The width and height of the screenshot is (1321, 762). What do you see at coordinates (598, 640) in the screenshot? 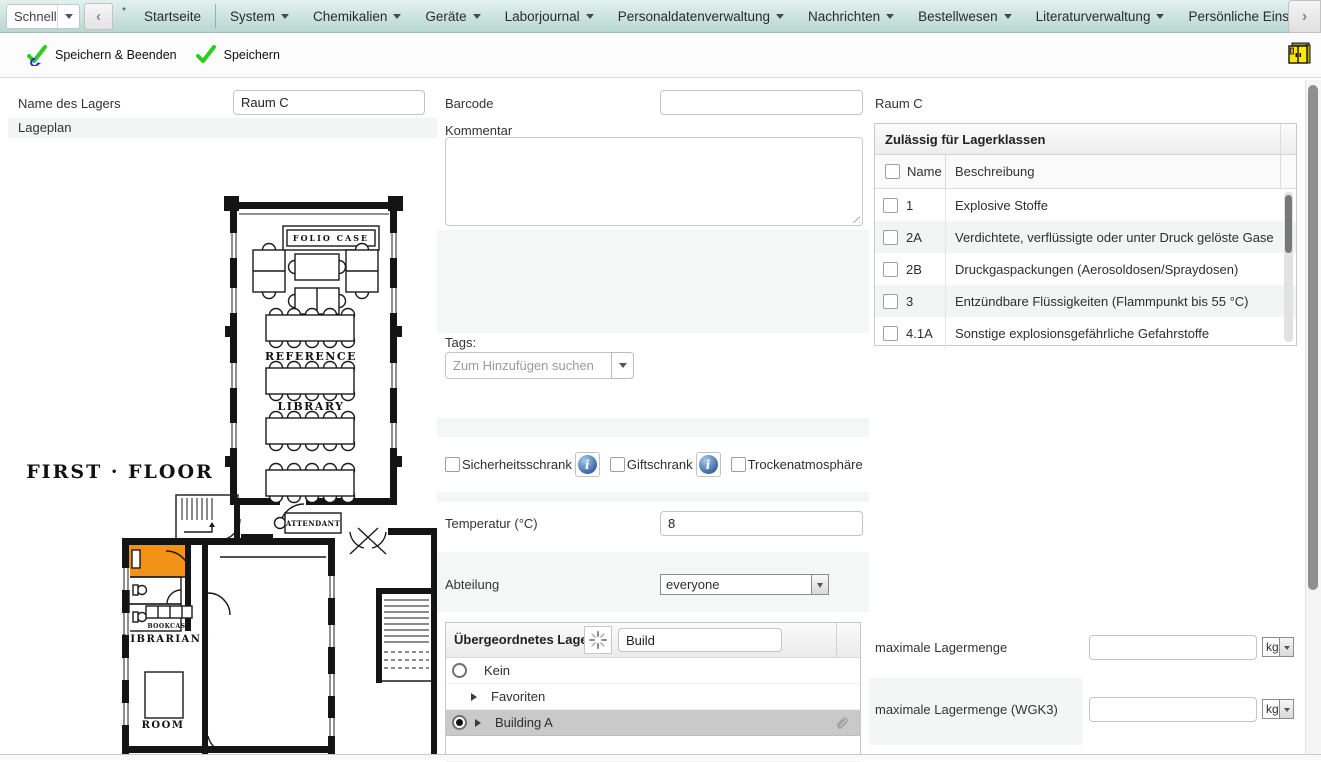
I see `loading-spinner-icon` at bounding box center [598, 640].